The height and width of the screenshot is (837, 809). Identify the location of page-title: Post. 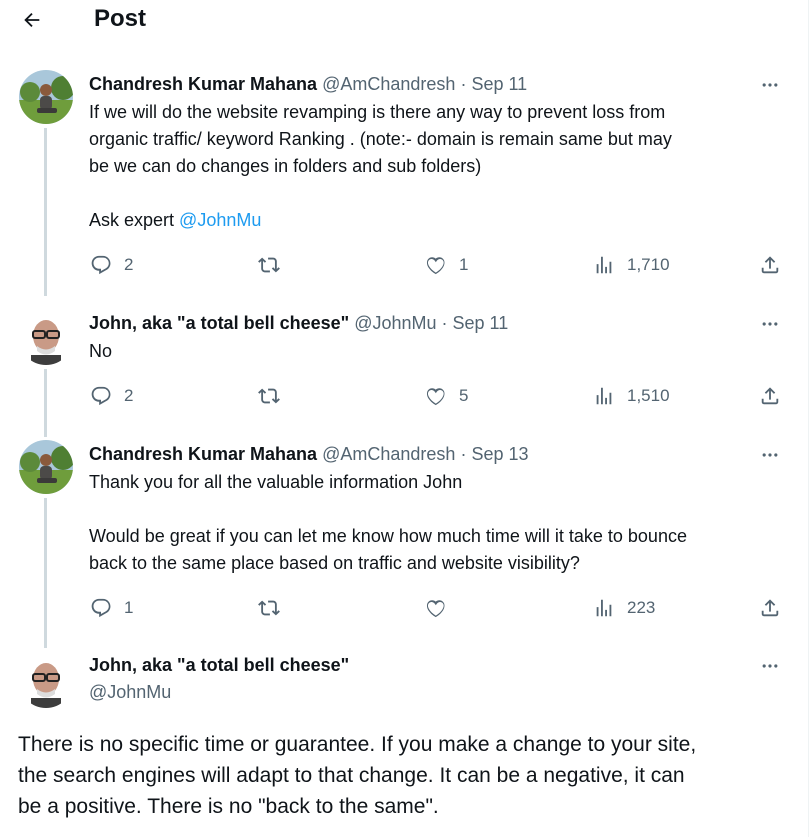
(120, 18).